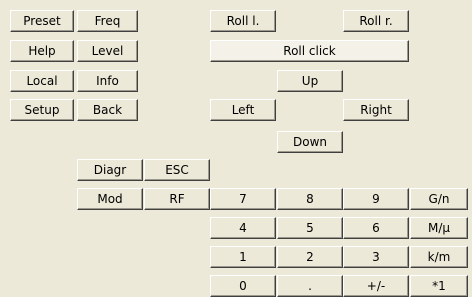  What do you see at coordinates (439, 228) in the screenshot?
I see `unit-mega-micro-key: M/µ` at bounding box center [439, 228].